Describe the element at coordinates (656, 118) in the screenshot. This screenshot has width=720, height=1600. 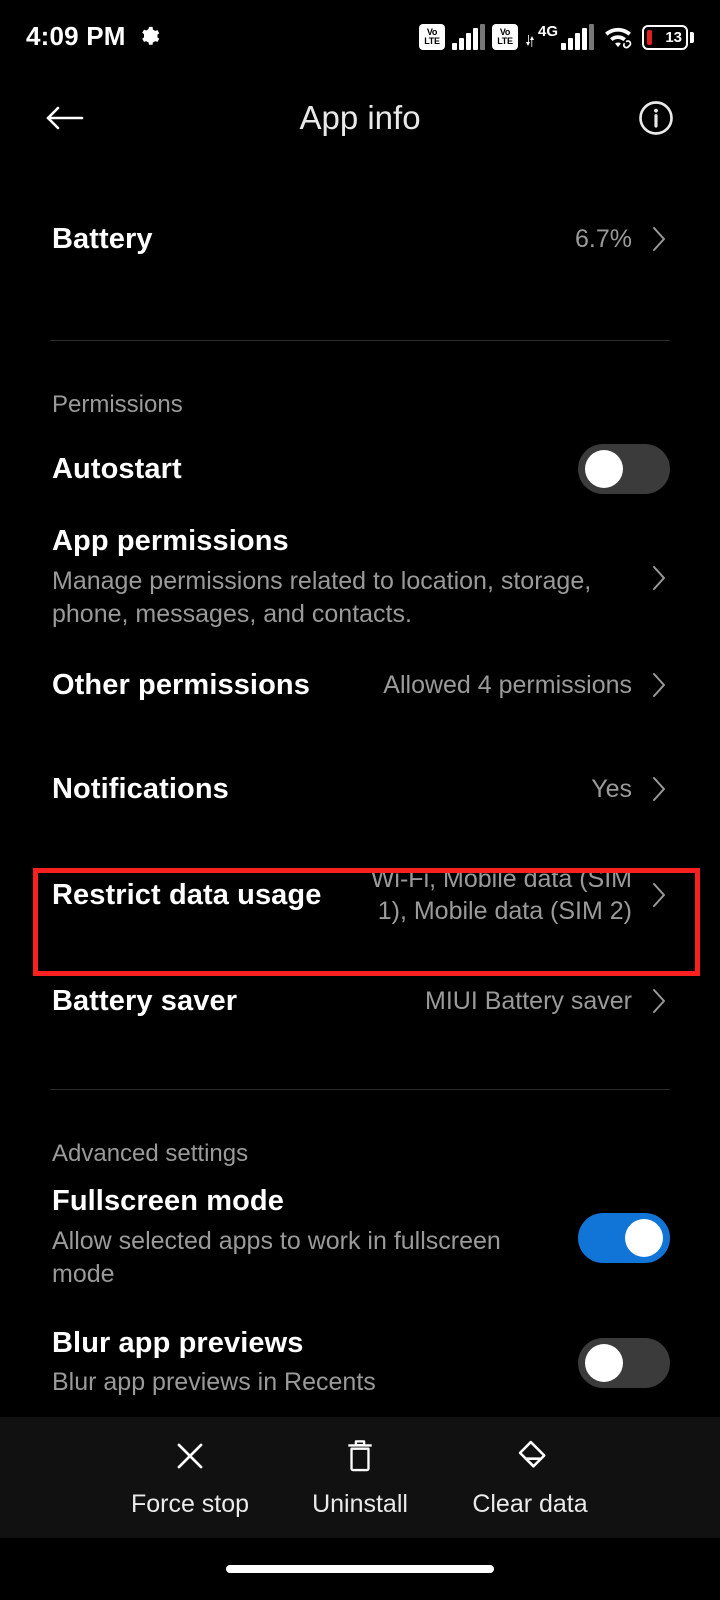
I see `info-circle-icon` at that location.